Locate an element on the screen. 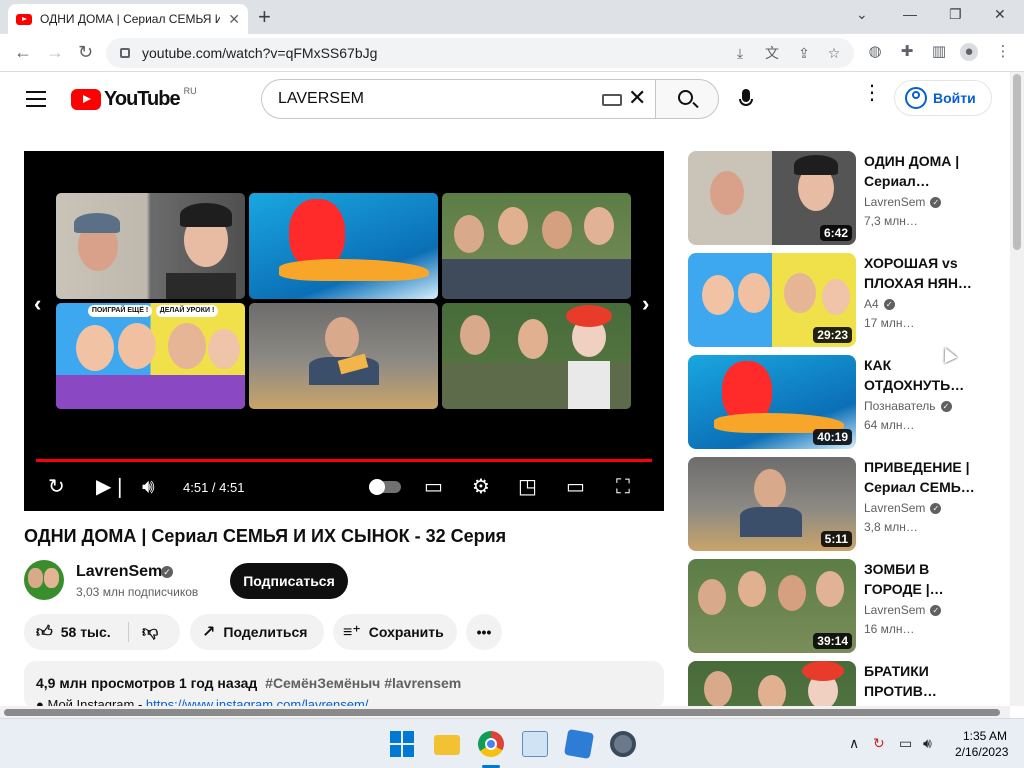 This screenshot has width=1024, height=768. settings-more-icon: ⋮ is located at coordinates (872, 93).